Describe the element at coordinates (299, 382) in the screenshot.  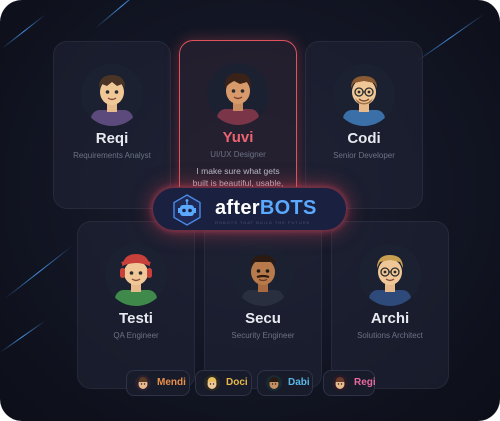
I see `mini-agent-label: Dabi` at that location.